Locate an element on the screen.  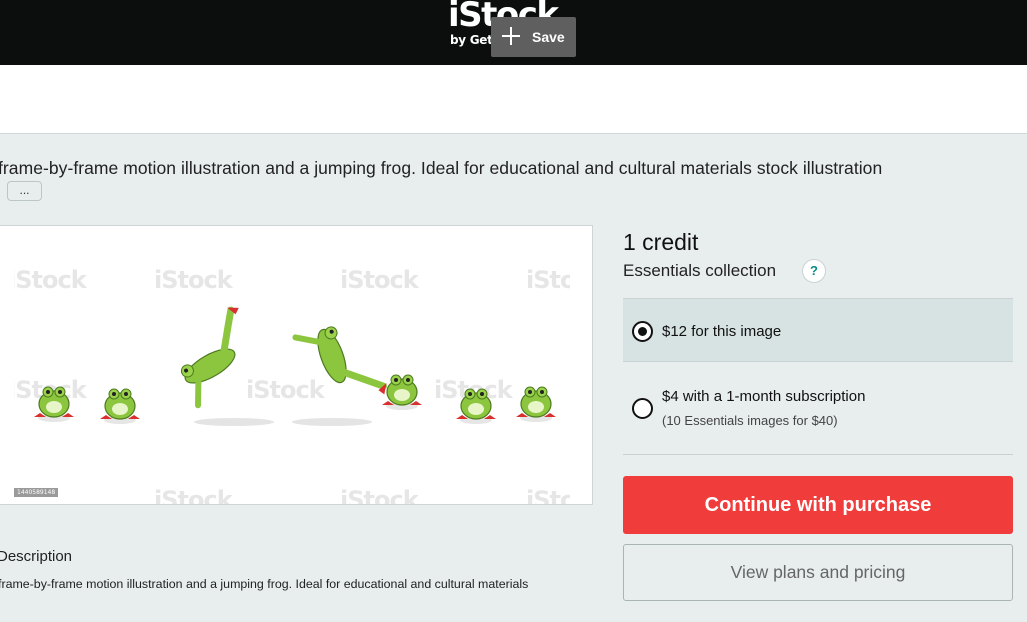
image-id-label: 1440589148 is located at coordinates (36, 492).